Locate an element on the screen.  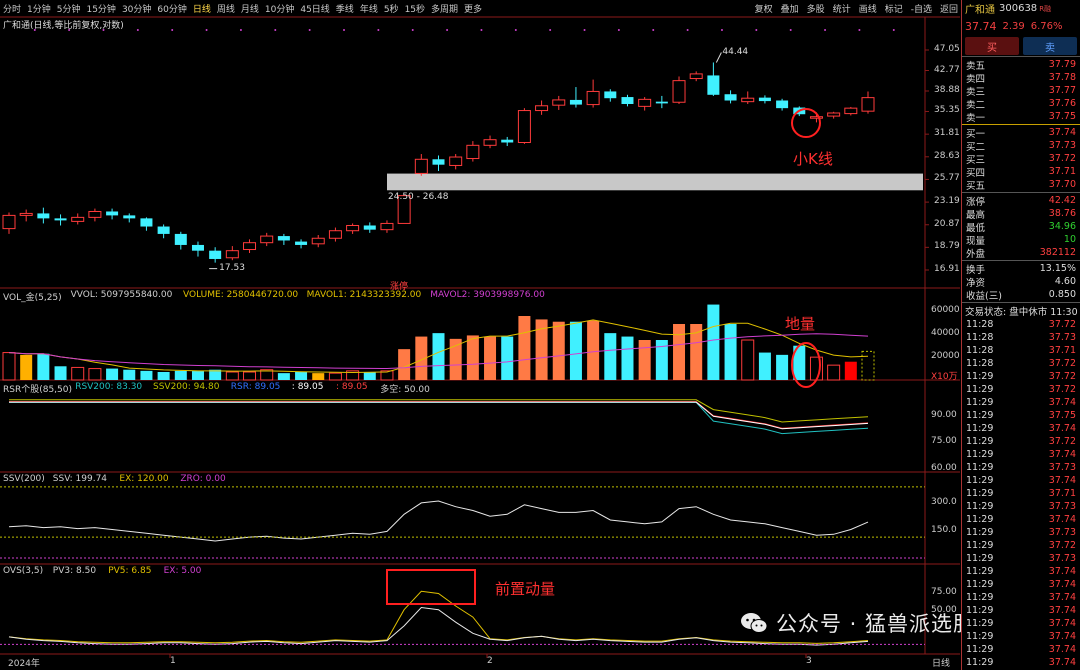
stock-header: 广和通 300638 R融 is located at coordinates (1021, 8).